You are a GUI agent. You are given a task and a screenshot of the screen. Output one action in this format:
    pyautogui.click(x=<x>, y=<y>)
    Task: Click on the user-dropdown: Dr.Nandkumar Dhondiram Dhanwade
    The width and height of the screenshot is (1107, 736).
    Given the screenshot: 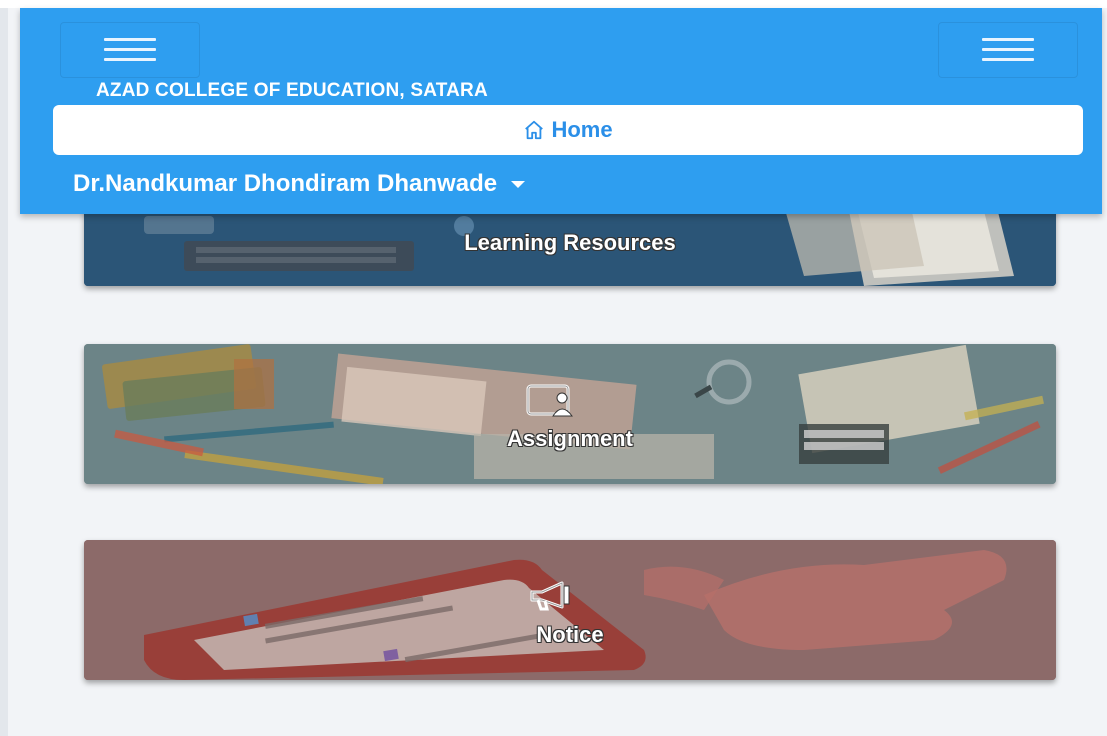 What is the action you would take?
    pyautogui.click(x=299, y=184)
    